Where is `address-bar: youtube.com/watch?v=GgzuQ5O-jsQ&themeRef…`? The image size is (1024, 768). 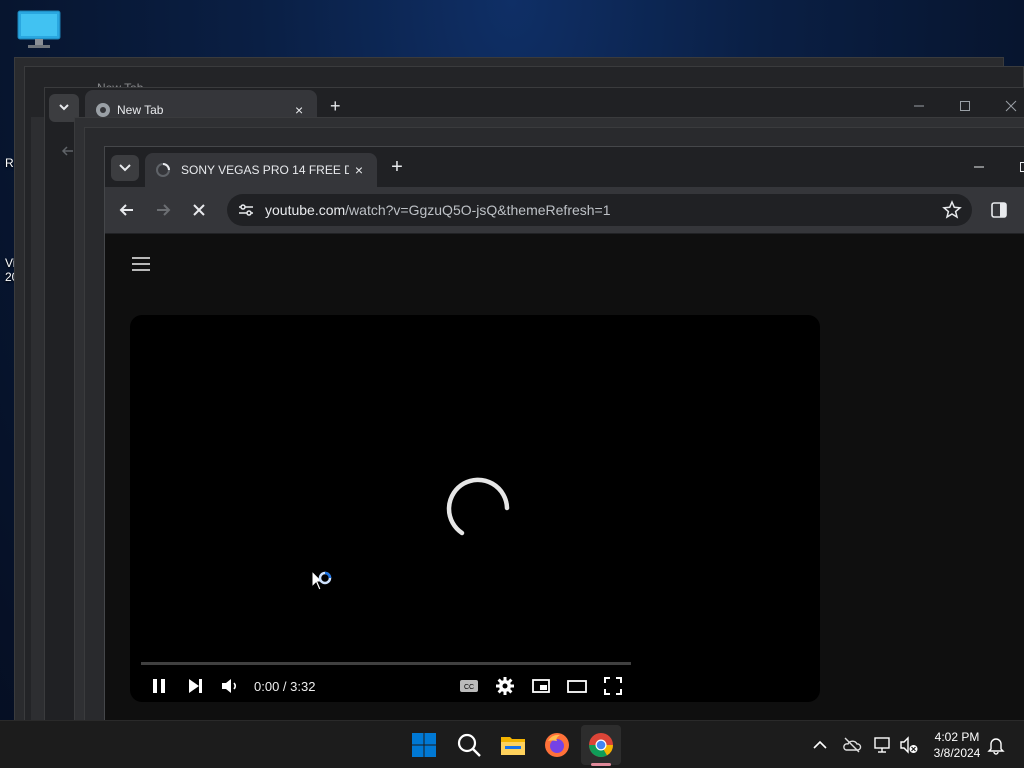
address-bar: youtube.com/watch?v=GgzuQ5O-jsQ&themeRef… is located at coordinates (599, 210).